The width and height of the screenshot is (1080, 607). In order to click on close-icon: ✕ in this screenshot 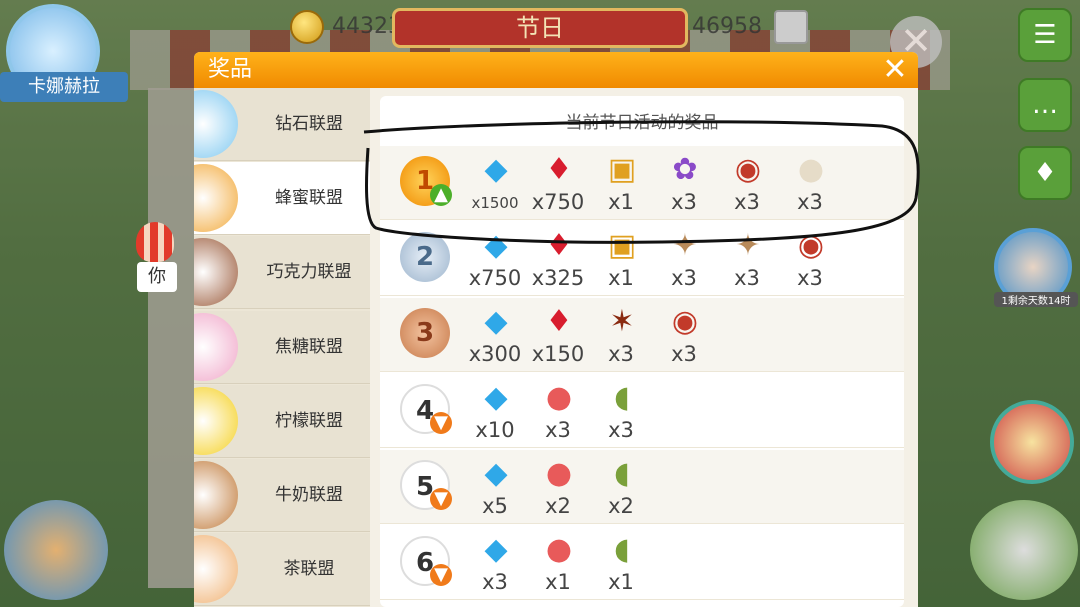, I will do `click(895, 70)`.